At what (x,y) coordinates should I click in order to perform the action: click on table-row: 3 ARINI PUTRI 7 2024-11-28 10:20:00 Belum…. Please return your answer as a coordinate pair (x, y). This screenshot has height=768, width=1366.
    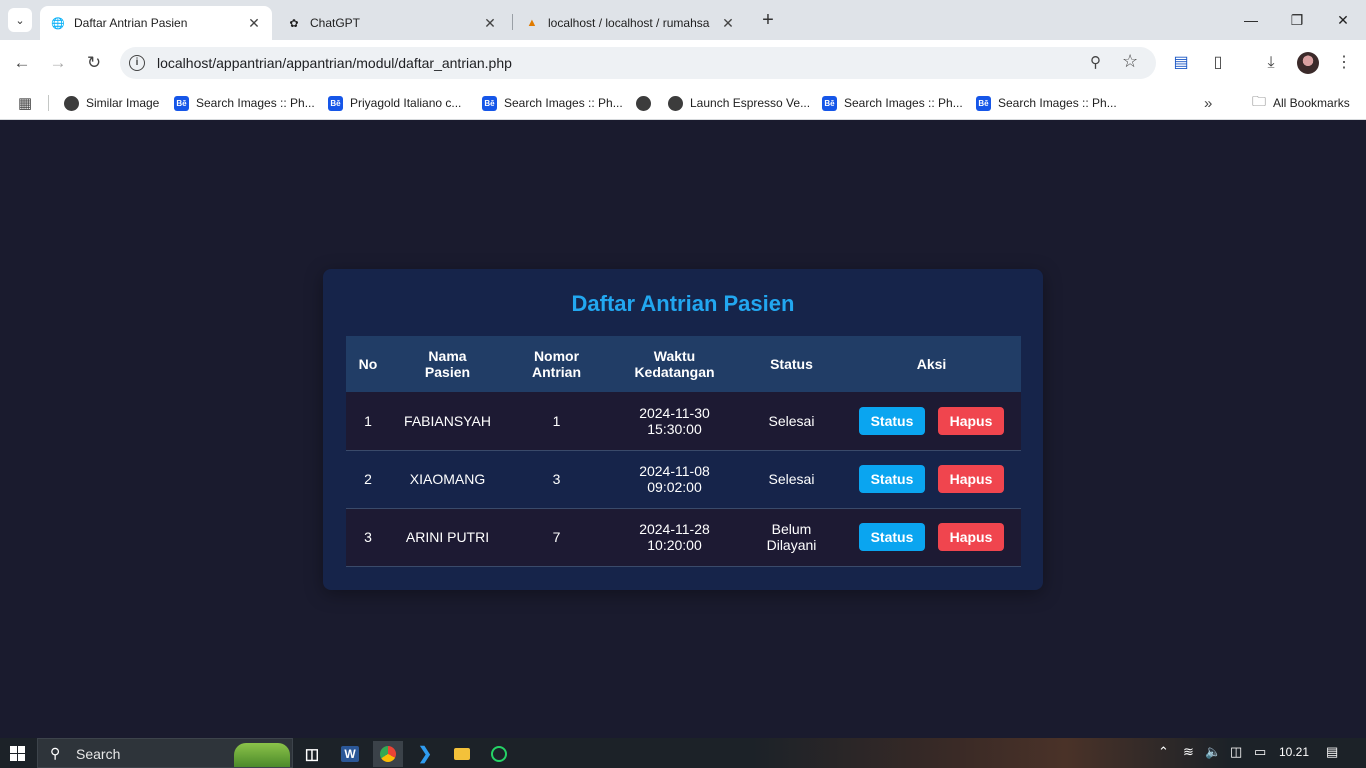
    Looking at the image, I should click on (683, 537).